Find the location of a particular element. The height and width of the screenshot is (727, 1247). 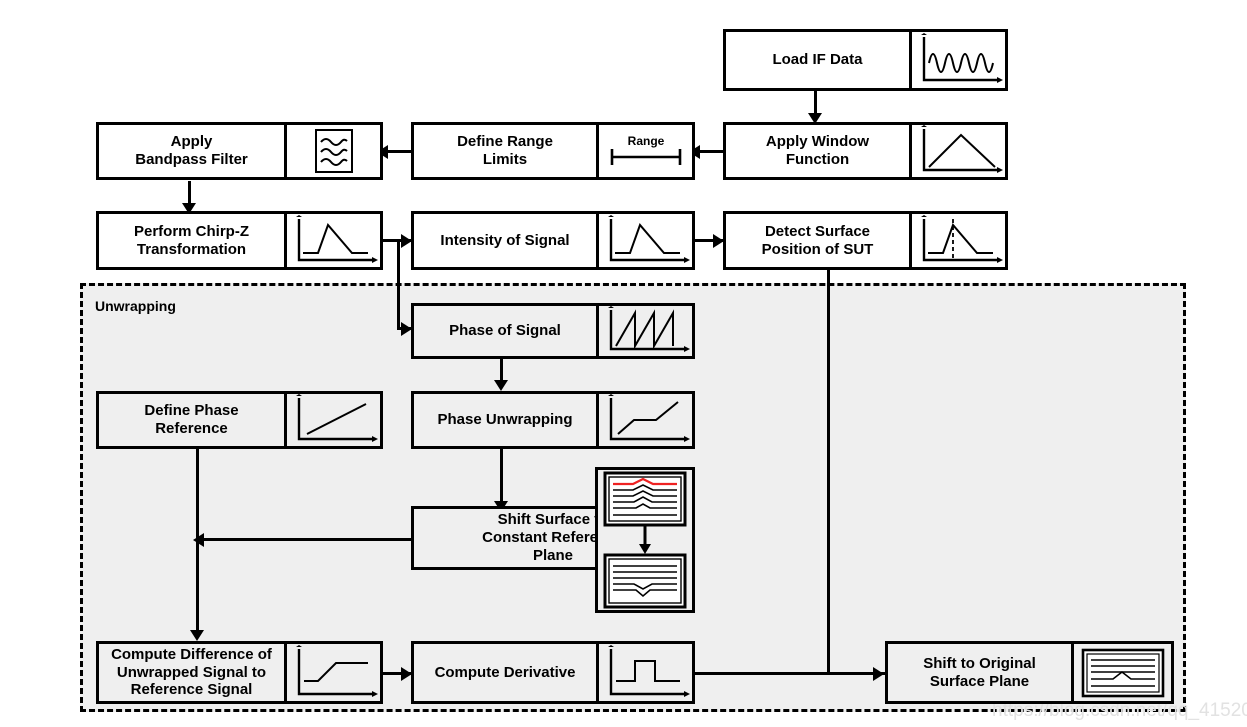

s-curve-plot-icon is located at coordinates (332, 672).